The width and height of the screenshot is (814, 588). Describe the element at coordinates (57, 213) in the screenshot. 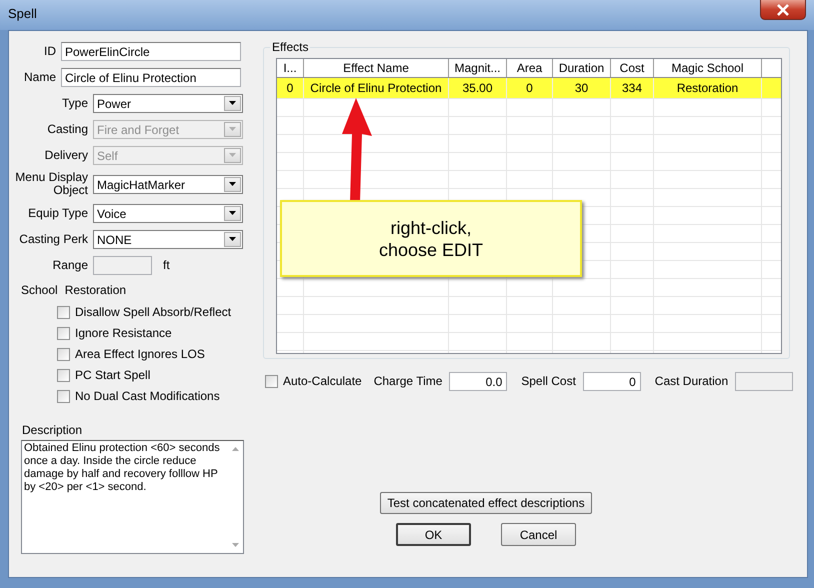

I see `field-label: Equip Type` at that location.